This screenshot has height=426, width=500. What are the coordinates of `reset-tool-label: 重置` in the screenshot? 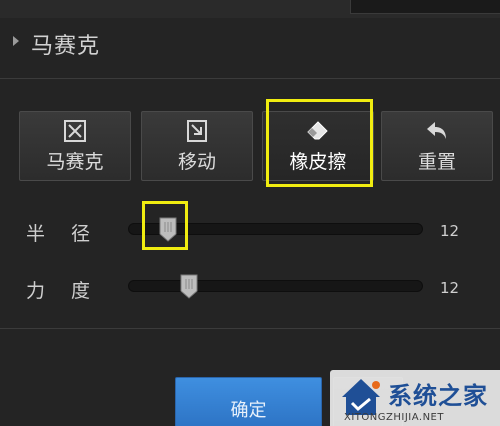 It's located at (436, 161).